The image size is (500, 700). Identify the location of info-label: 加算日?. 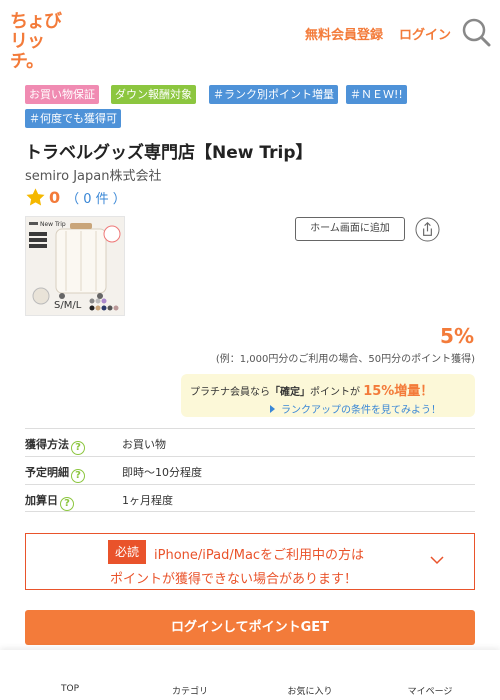
(49, 501).